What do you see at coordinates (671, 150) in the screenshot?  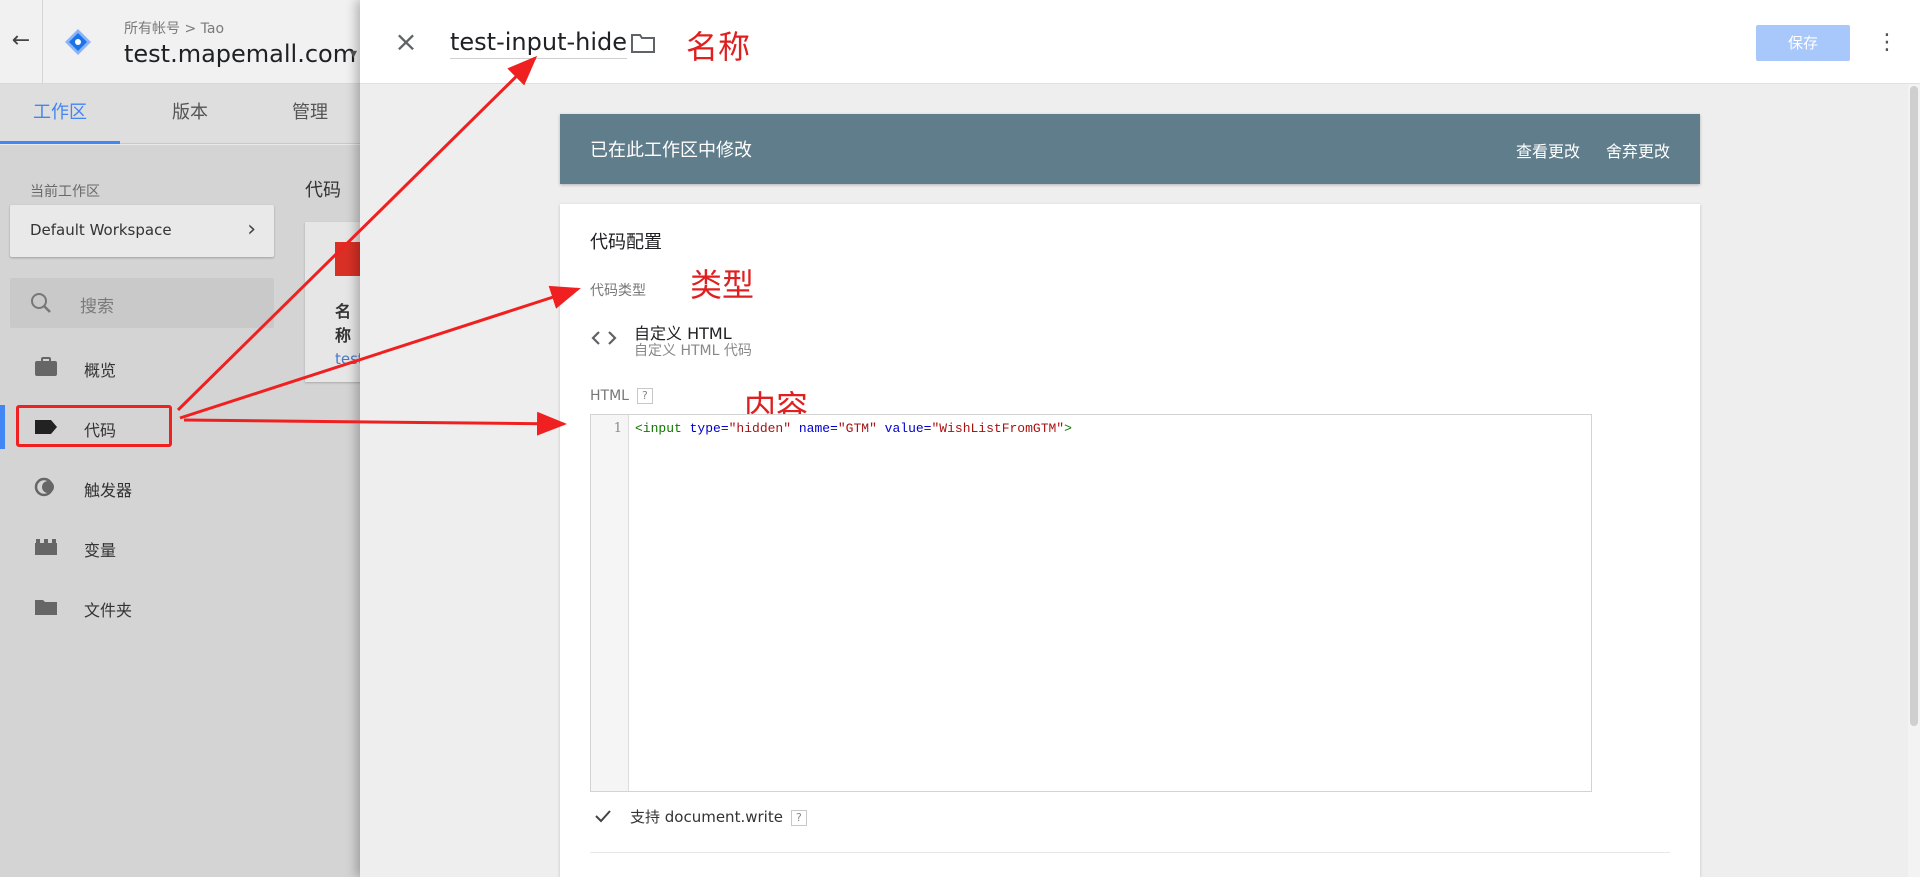 I see `banner-text: 已在此工作区中修改` at bounding box center [671, 150].